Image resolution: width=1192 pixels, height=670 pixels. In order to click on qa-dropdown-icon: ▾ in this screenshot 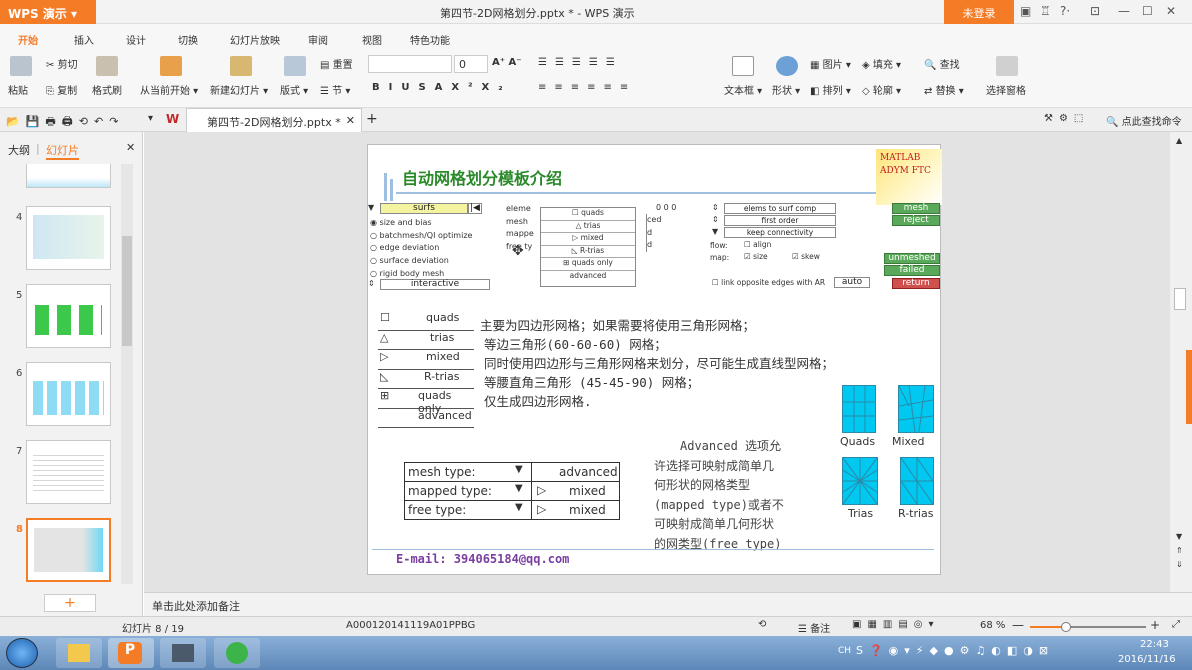, I will do `click(150, 118)`.